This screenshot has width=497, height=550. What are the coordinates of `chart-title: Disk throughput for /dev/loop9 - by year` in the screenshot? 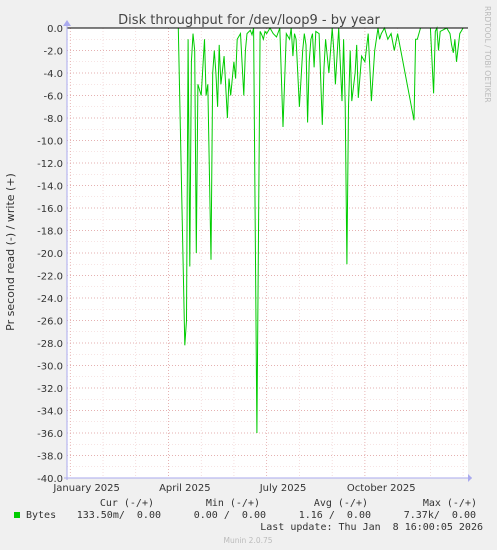 It's located at (249, 20).